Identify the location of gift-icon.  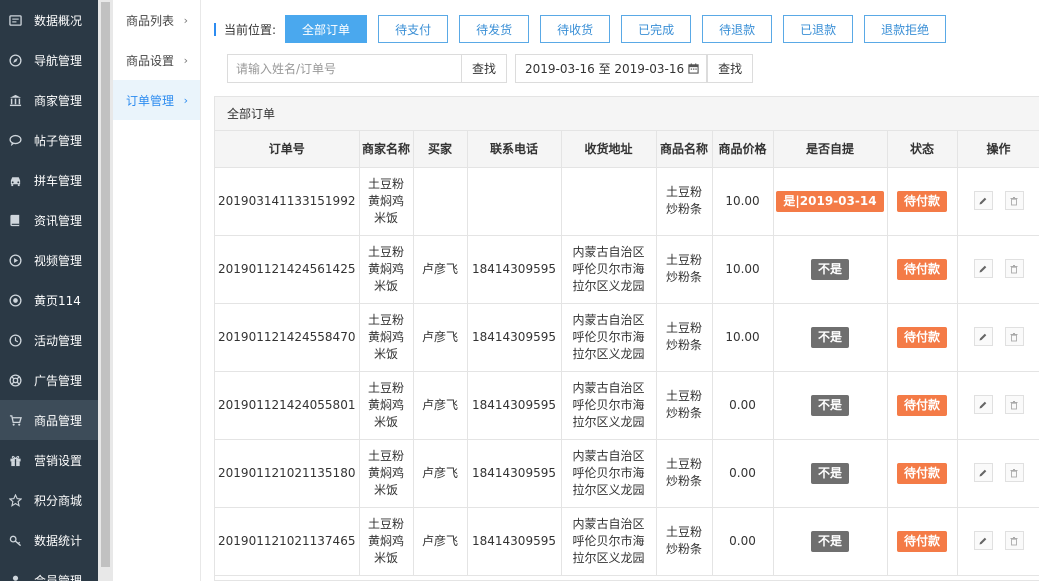
(15, 460).